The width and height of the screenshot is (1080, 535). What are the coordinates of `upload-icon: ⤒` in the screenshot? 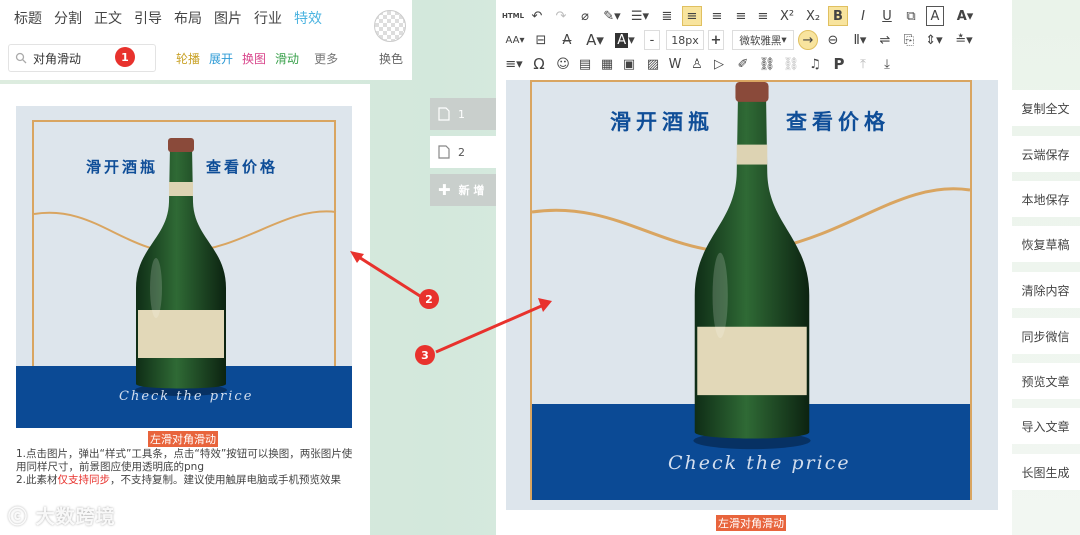 It's located at (863, 64).